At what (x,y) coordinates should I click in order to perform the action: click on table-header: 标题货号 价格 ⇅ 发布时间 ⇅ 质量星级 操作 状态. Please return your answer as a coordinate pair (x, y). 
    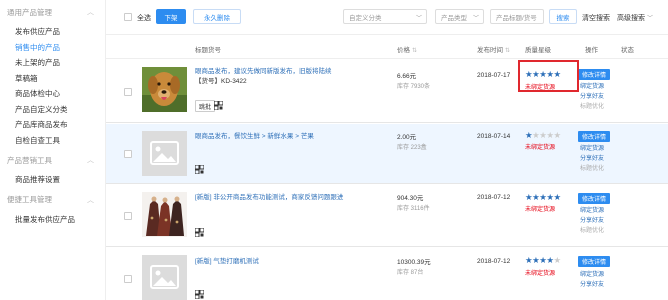
    Looking at the image, I should click on (387, 47).